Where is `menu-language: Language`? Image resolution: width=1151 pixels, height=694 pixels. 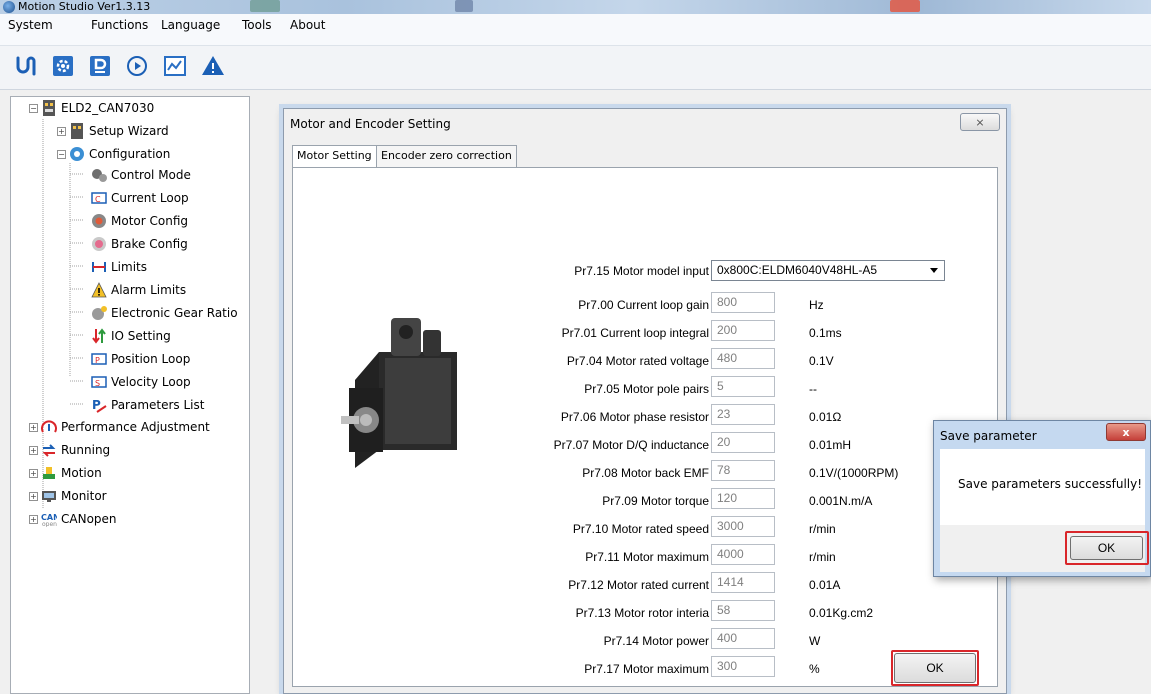 menu-language: Language is located at coordinates (190, 25).